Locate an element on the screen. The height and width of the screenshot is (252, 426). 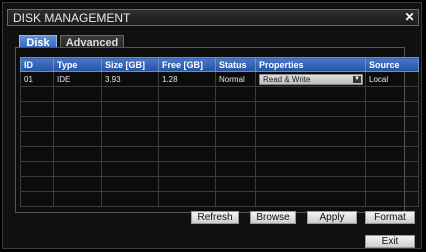
column-header-properties: Properties is located at coordinates (310, 64).